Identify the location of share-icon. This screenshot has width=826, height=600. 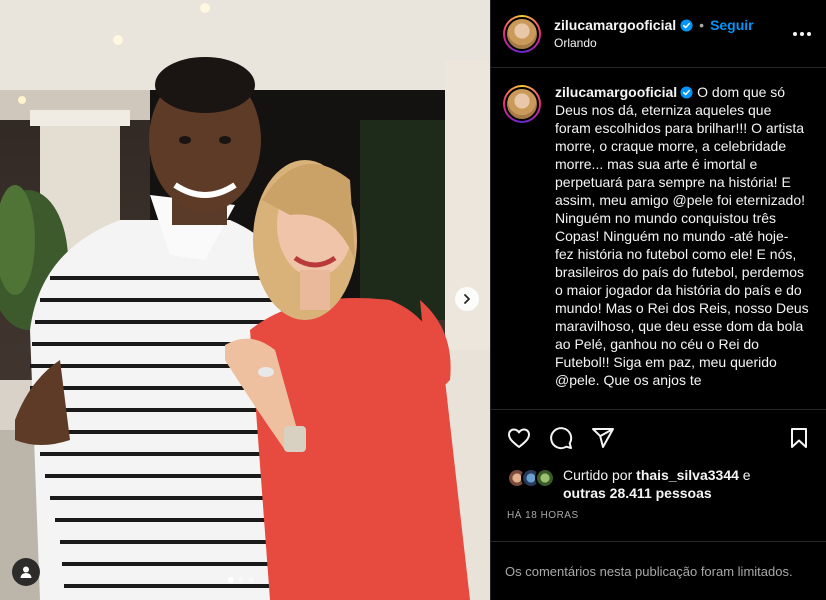
(603, 438).